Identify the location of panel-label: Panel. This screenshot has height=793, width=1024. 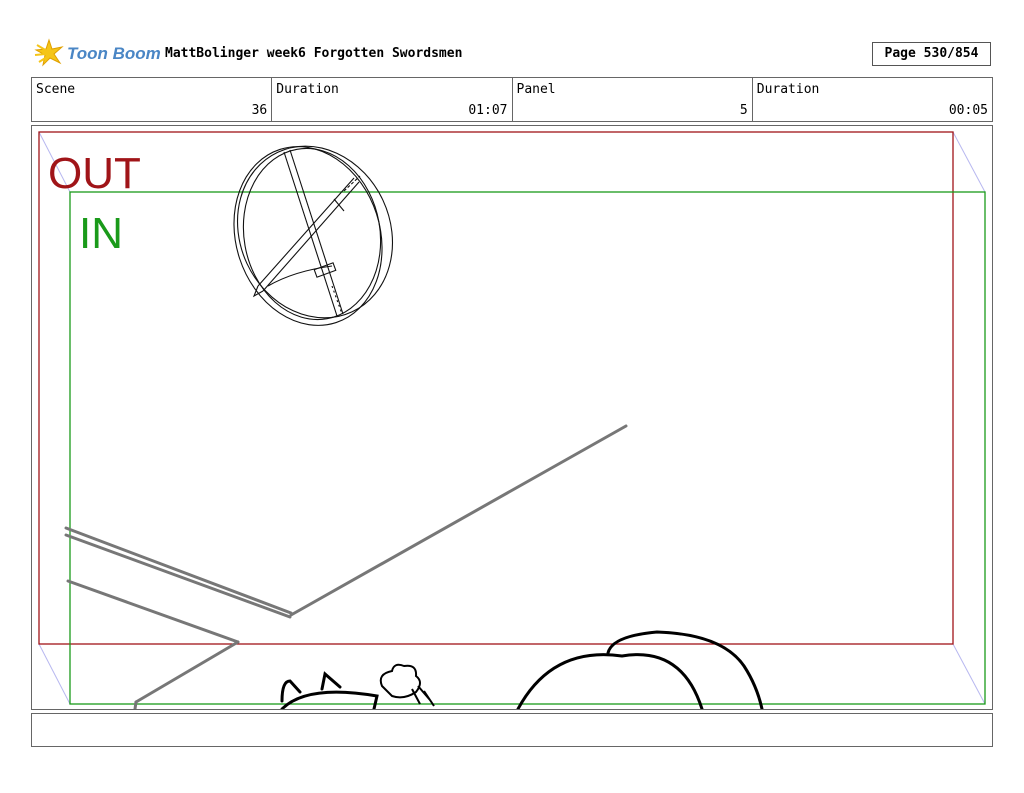
(536, 89).